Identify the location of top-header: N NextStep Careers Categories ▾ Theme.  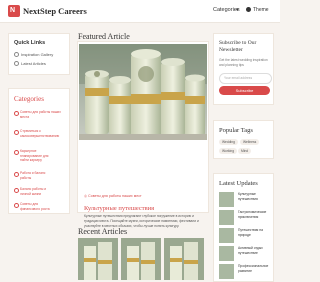
(140, 11).